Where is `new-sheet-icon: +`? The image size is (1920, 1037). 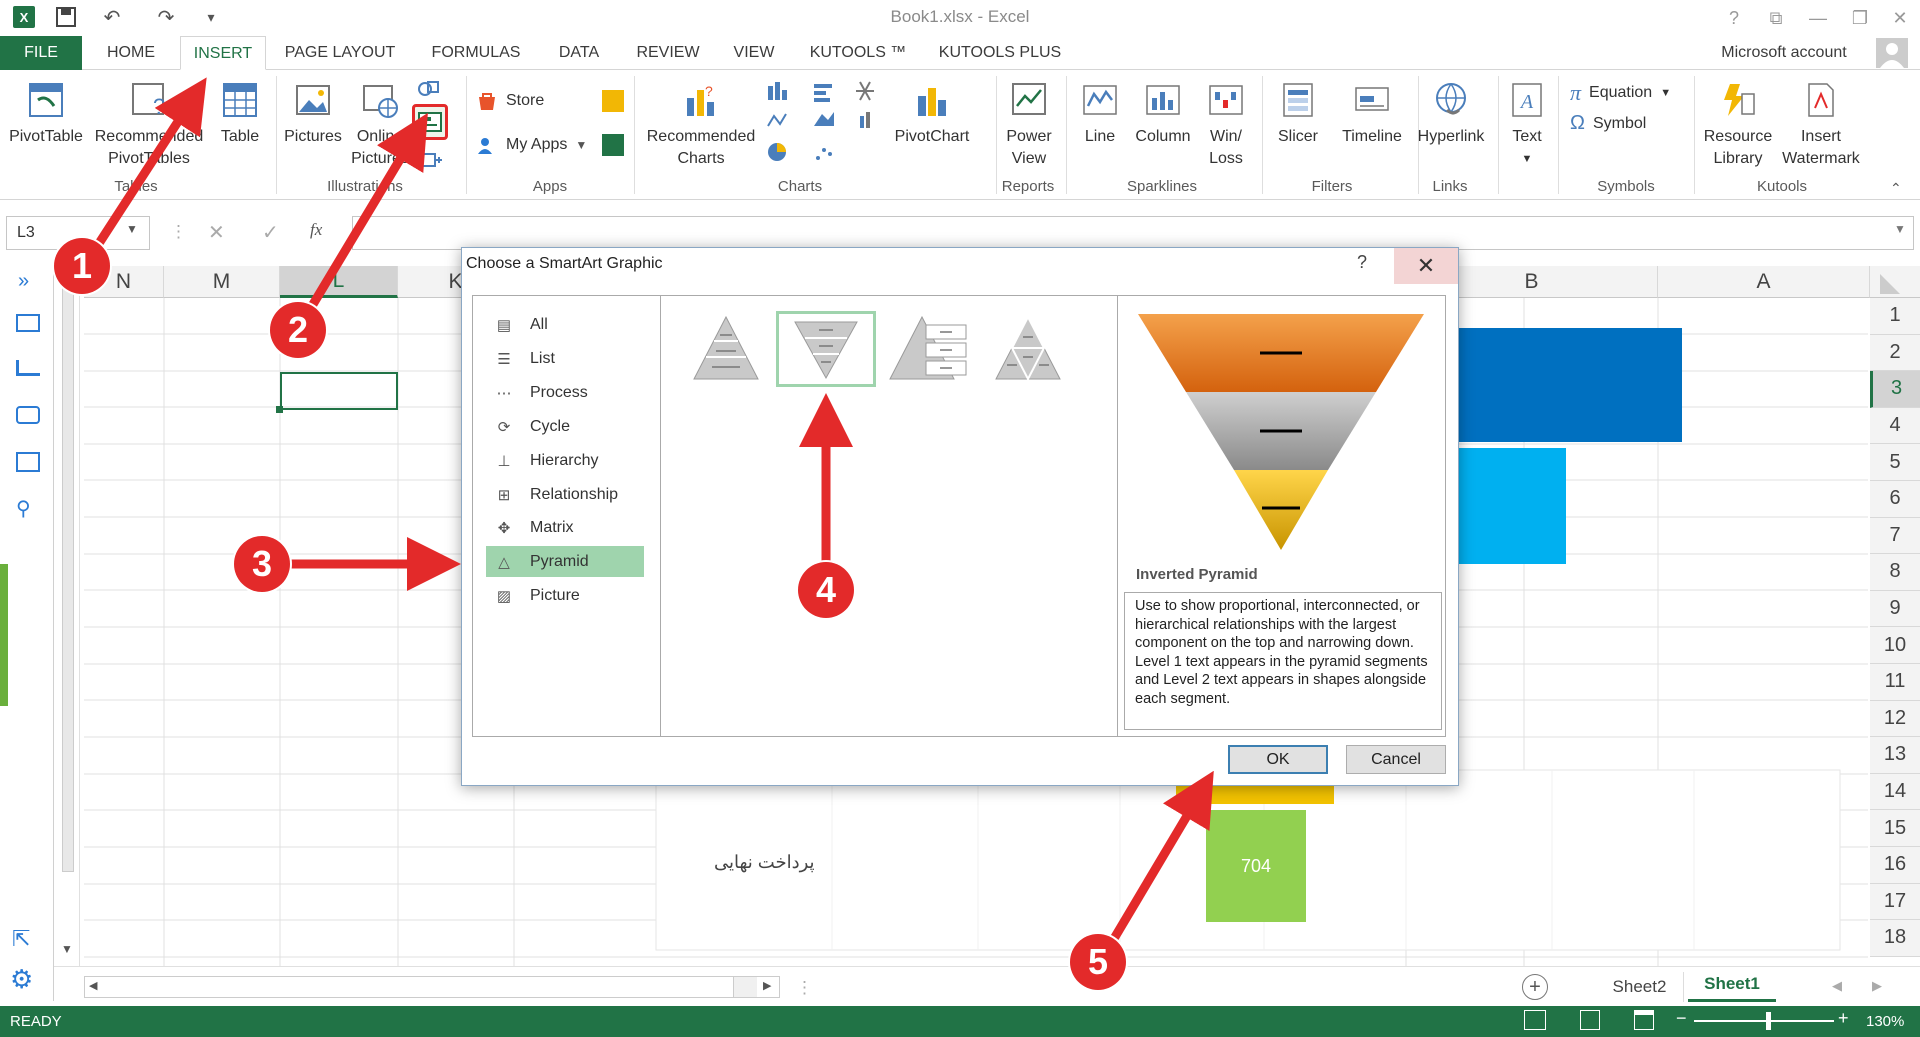 new-sheet-icon: + is located at coordinates (1535, 987).